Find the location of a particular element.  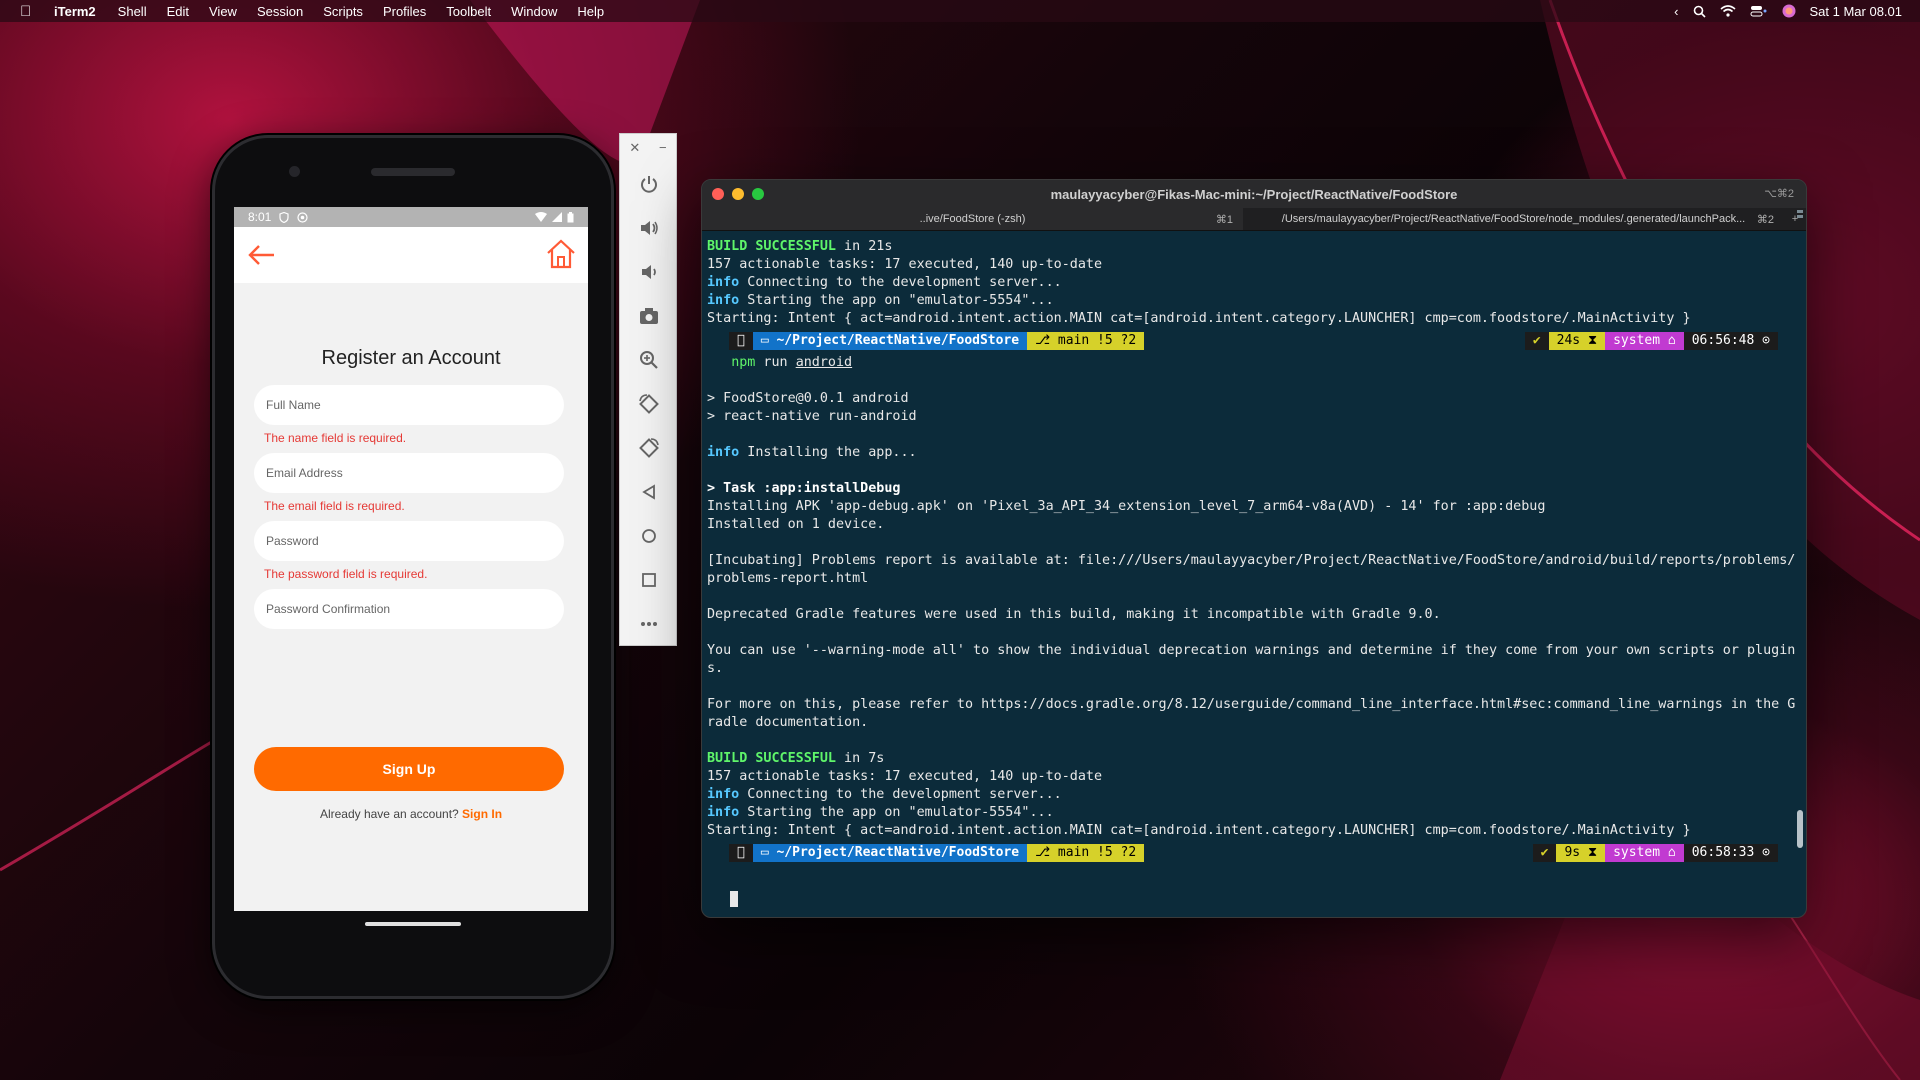

close-emulator-icon: ✕ is located at coordinates (634, 151).